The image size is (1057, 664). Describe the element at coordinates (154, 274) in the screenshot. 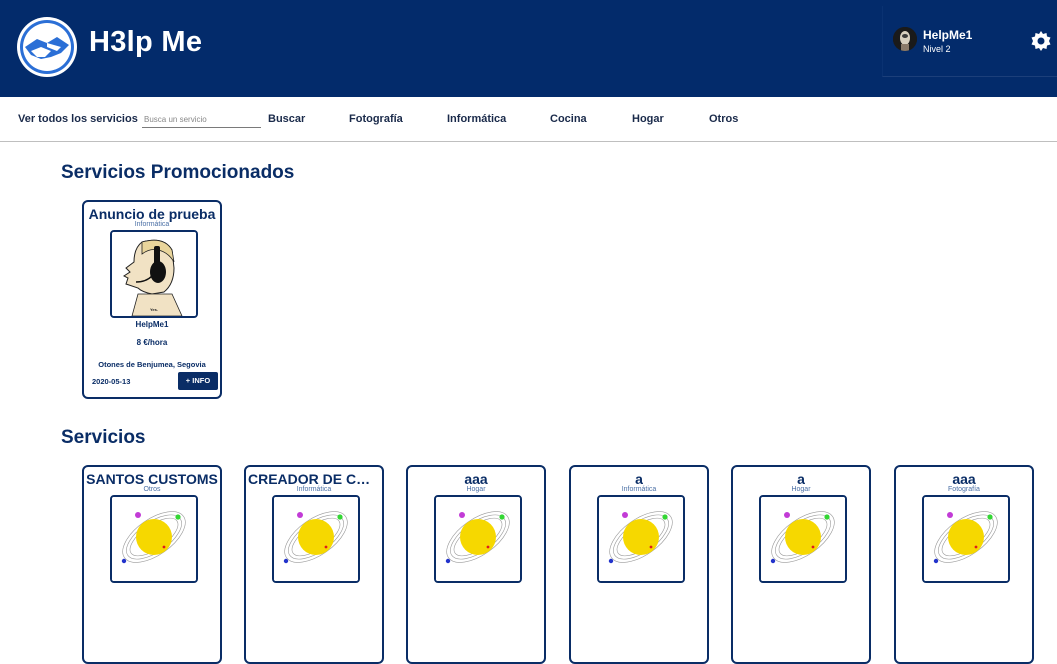

I see `service-image: Yes.` at that location.